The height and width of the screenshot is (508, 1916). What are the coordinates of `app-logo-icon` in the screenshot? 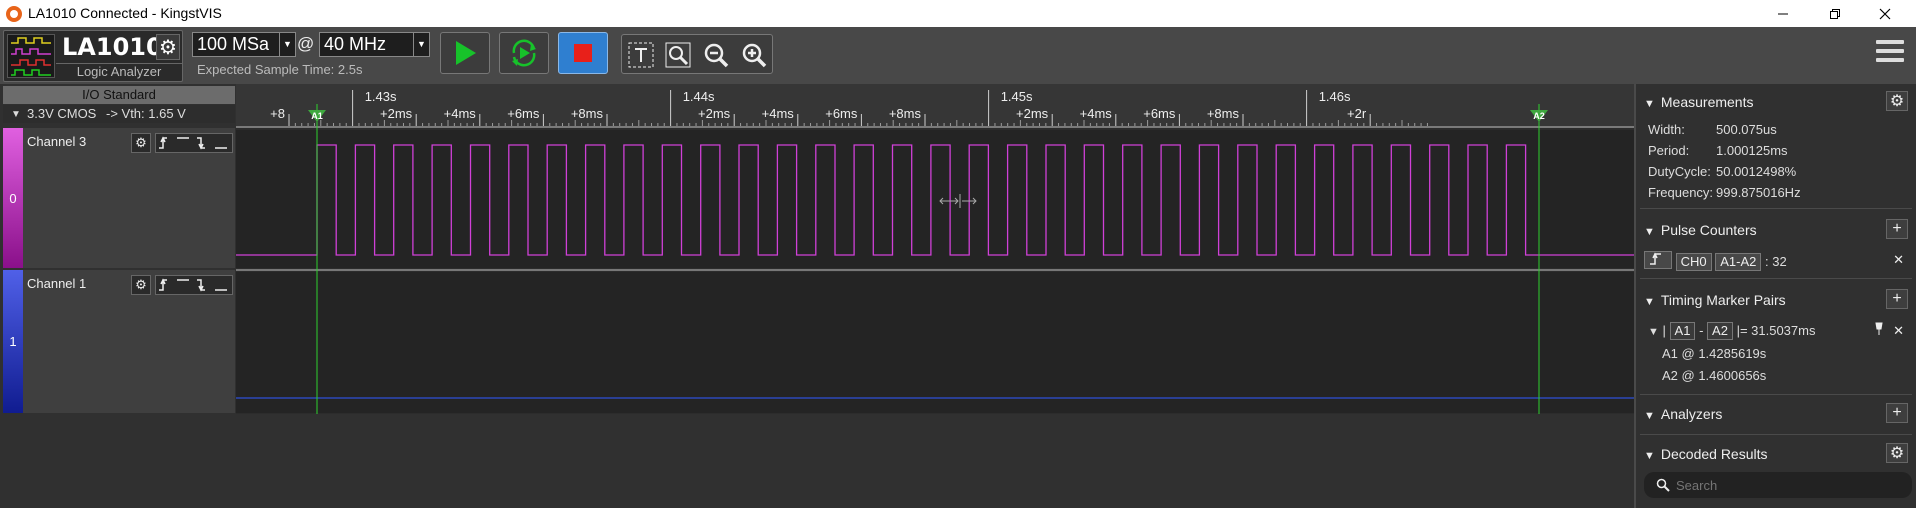 It's located at (14, 14).